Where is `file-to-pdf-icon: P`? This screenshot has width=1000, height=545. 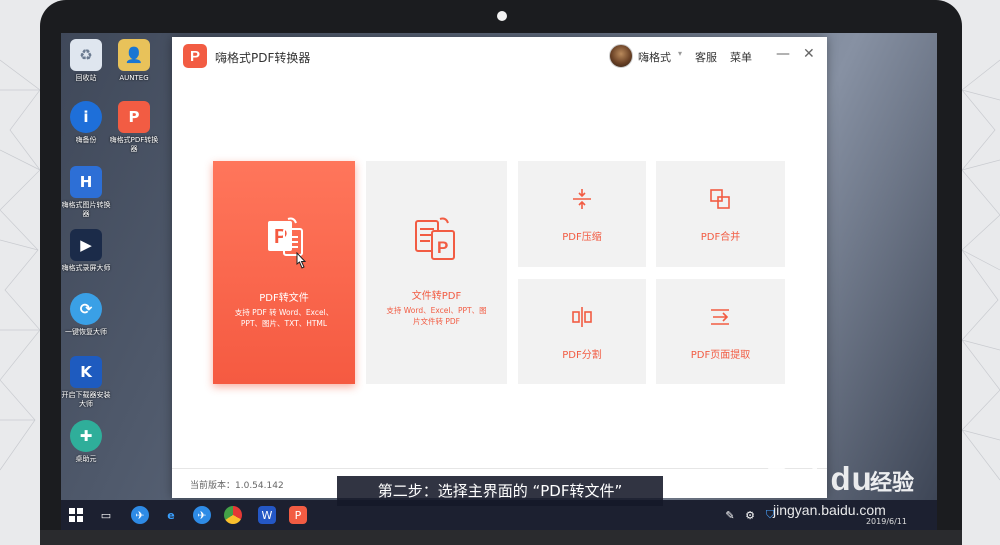
file-to-pdf-icon: P is located at coordinates (435, 238).